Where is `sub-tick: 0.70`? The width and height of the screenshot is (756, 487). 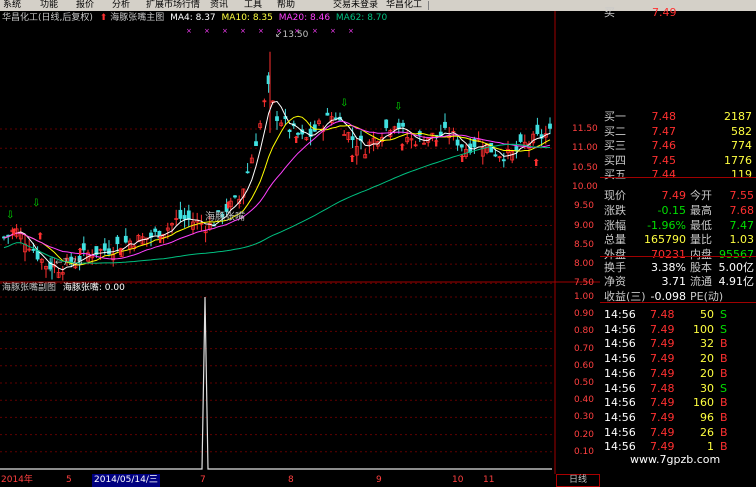 sub-tick: 0.70 is located at coordinates (583, 348).